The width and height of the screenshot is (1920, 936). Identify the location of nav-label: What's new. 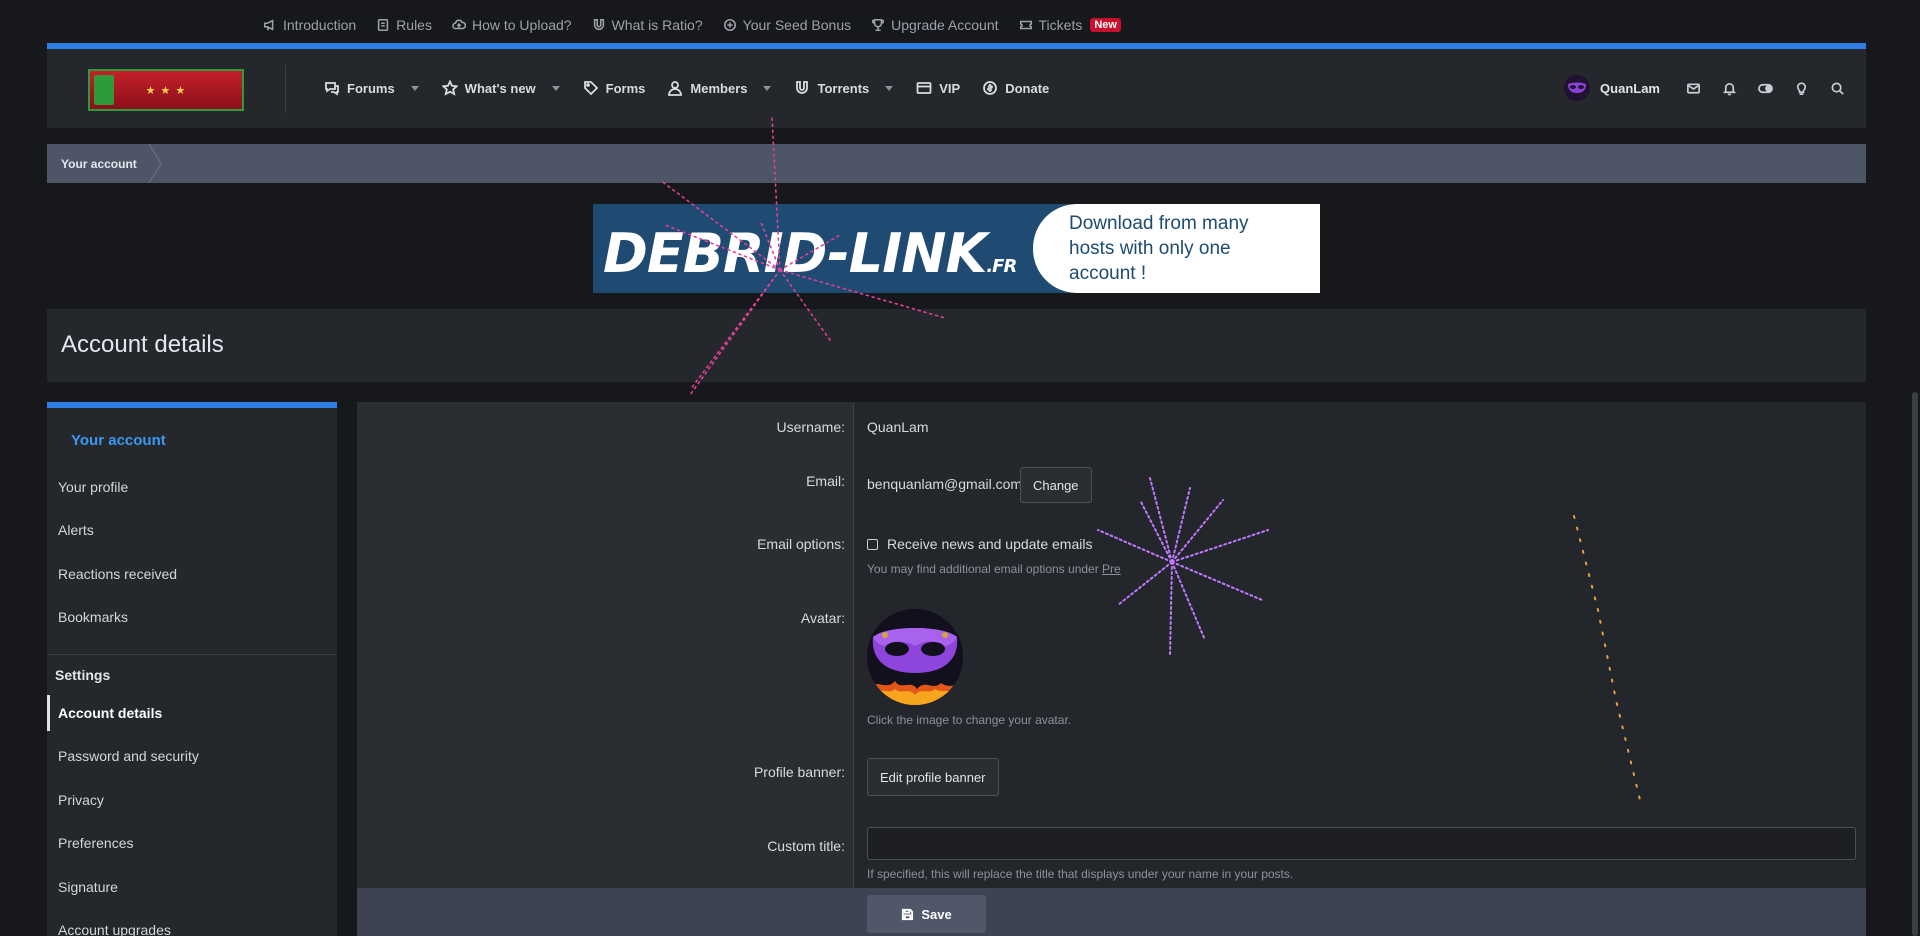
(500, 88).